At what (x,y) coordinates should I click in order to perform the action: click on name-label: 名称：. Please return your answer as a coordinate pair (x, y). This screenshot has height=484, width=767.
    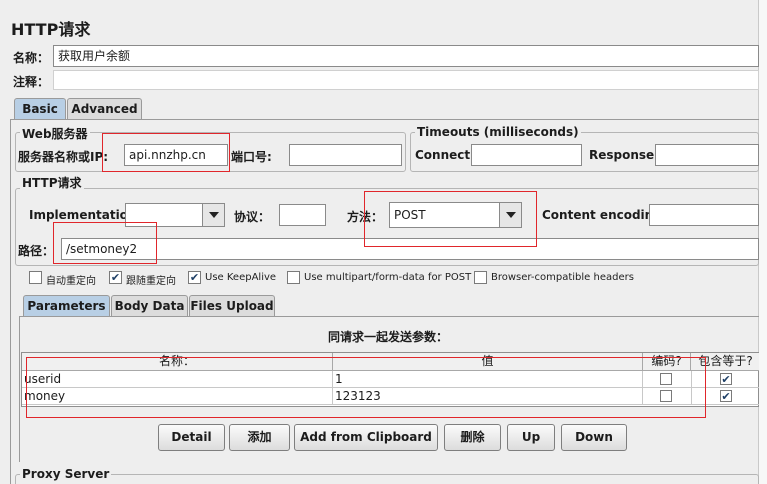
    Looking at the image, I should click on (31, 58).